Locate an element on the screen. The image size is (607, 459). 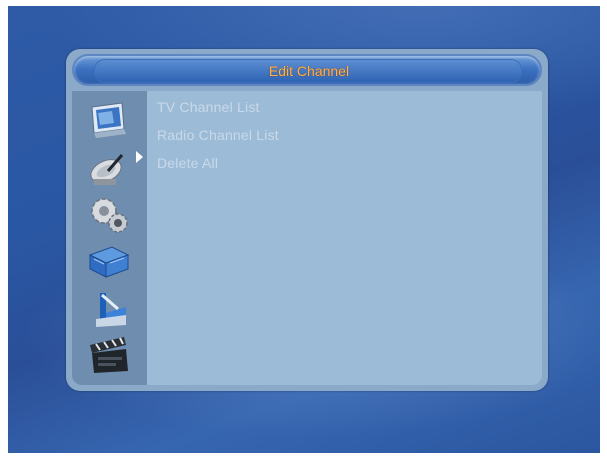
blue-box-icon is located at coordinates (109, 261).